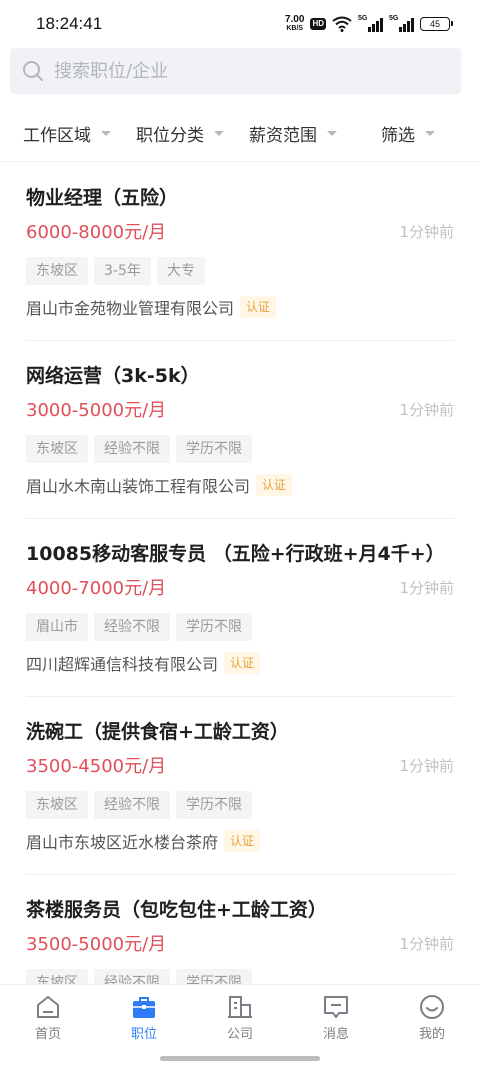 Image resolution: width=480 pixels, height=1072 pixels. I want to click on filter-bar: 工作区域 职位分类 薪资范围 筛选, so click(240, 133).